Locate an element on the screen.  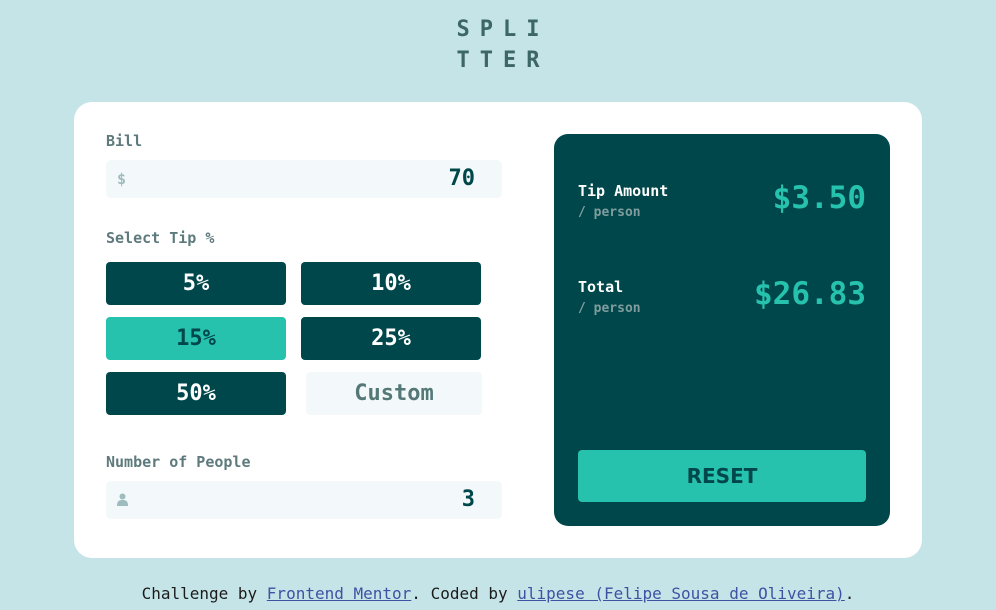
tip-button-5: 5% is located at coordinates (196, 283).